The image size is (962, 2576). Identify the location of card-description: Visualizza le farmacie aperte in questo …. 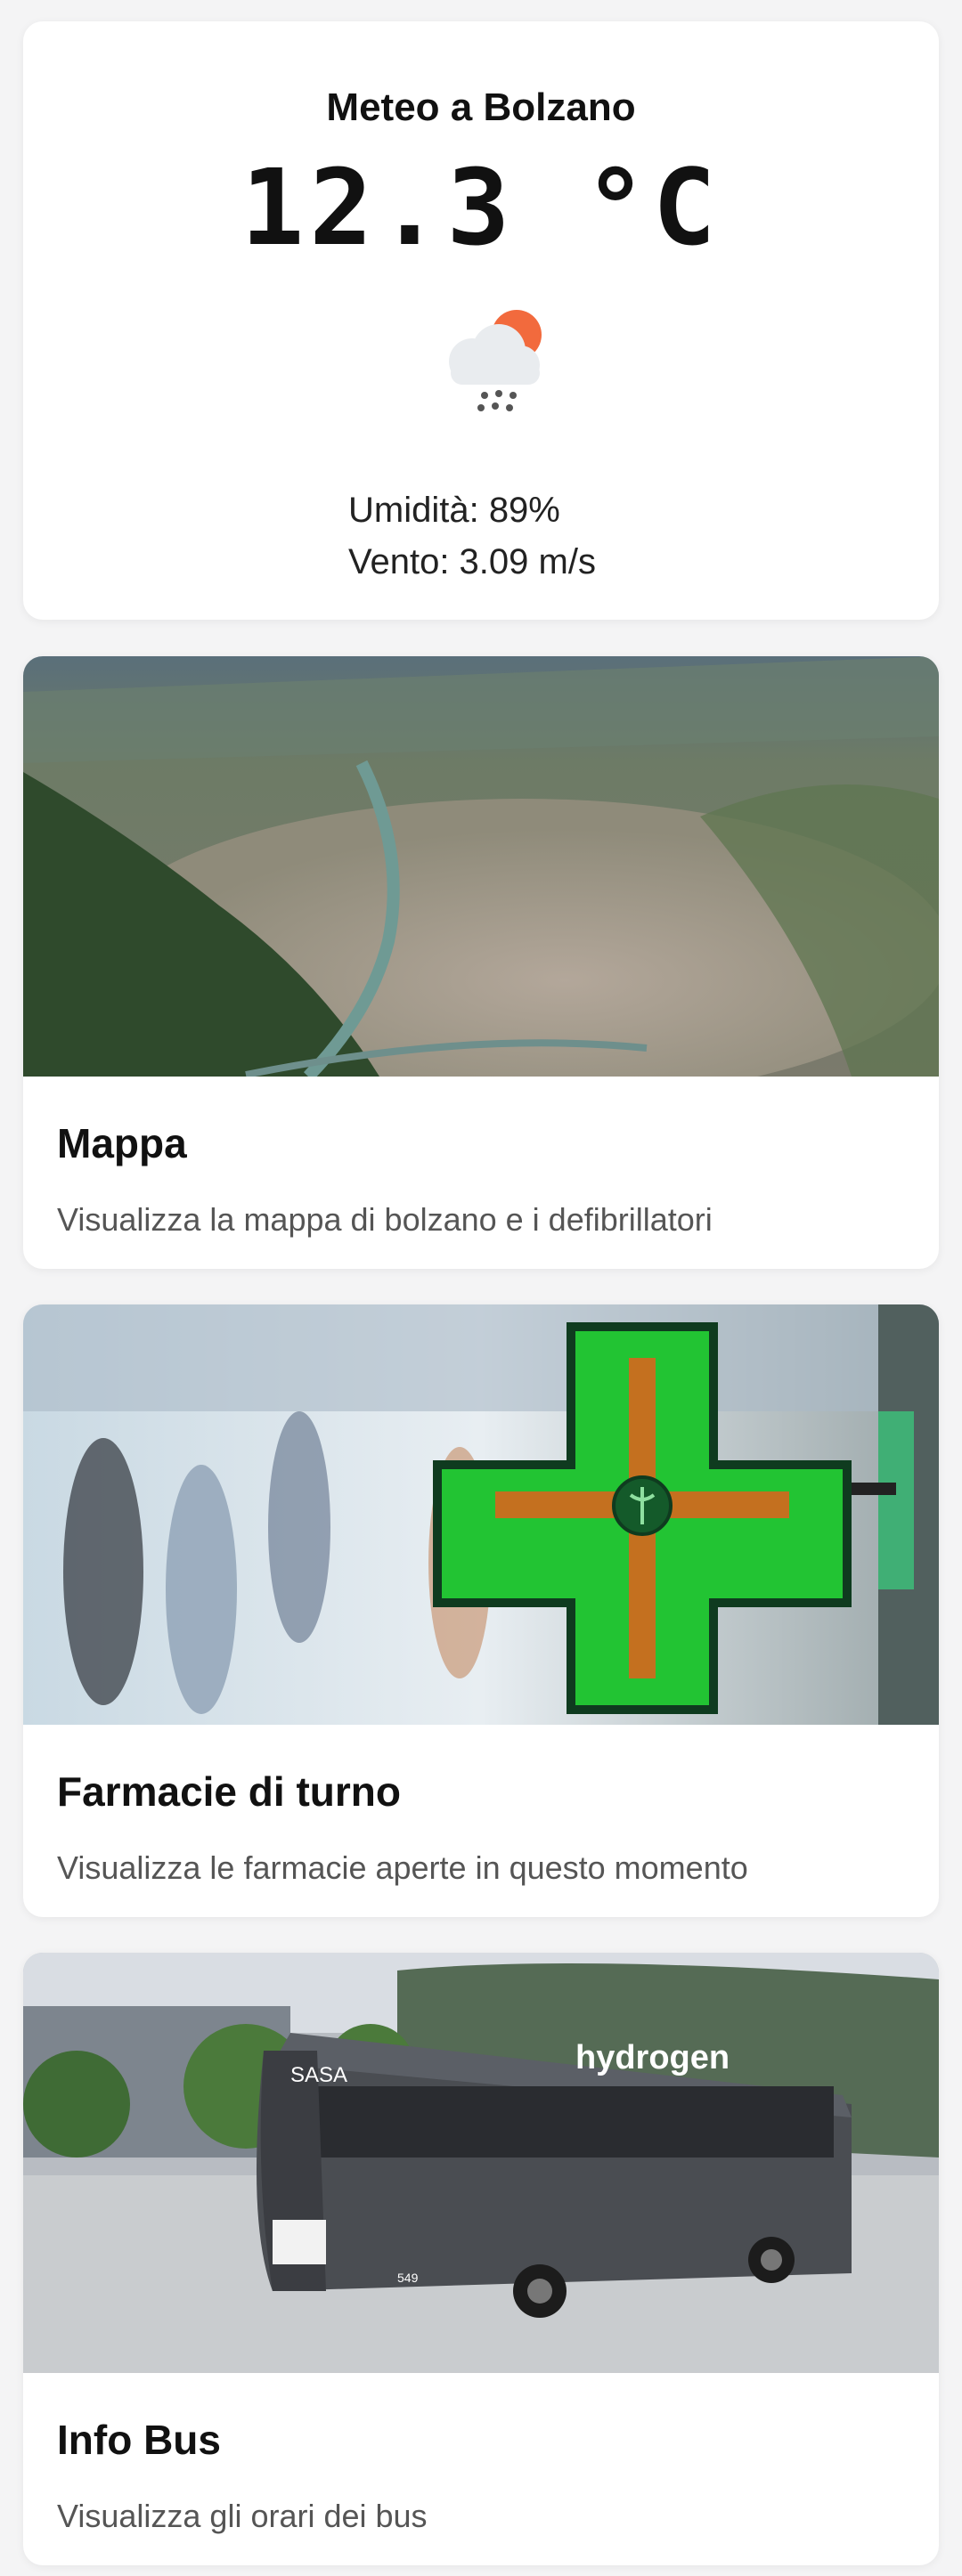
(402, 1867).